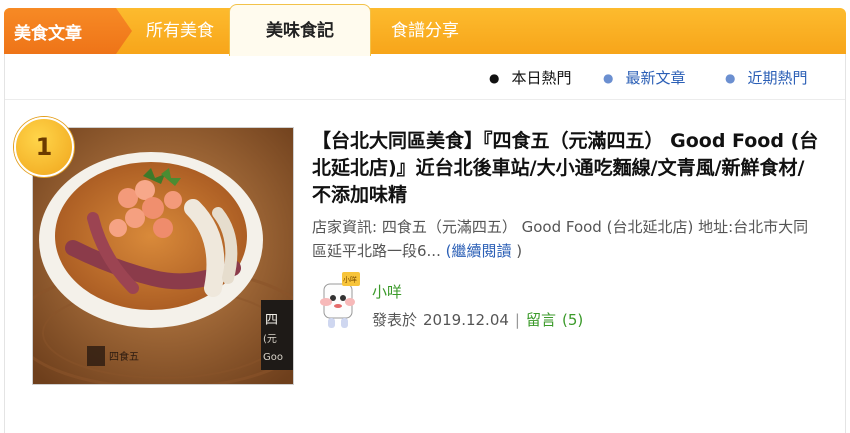 This screenshot has height=433, width=850. I want to click on article-meta: 發表於 2019.12.04 | 留言 (5), so click(477, 319).